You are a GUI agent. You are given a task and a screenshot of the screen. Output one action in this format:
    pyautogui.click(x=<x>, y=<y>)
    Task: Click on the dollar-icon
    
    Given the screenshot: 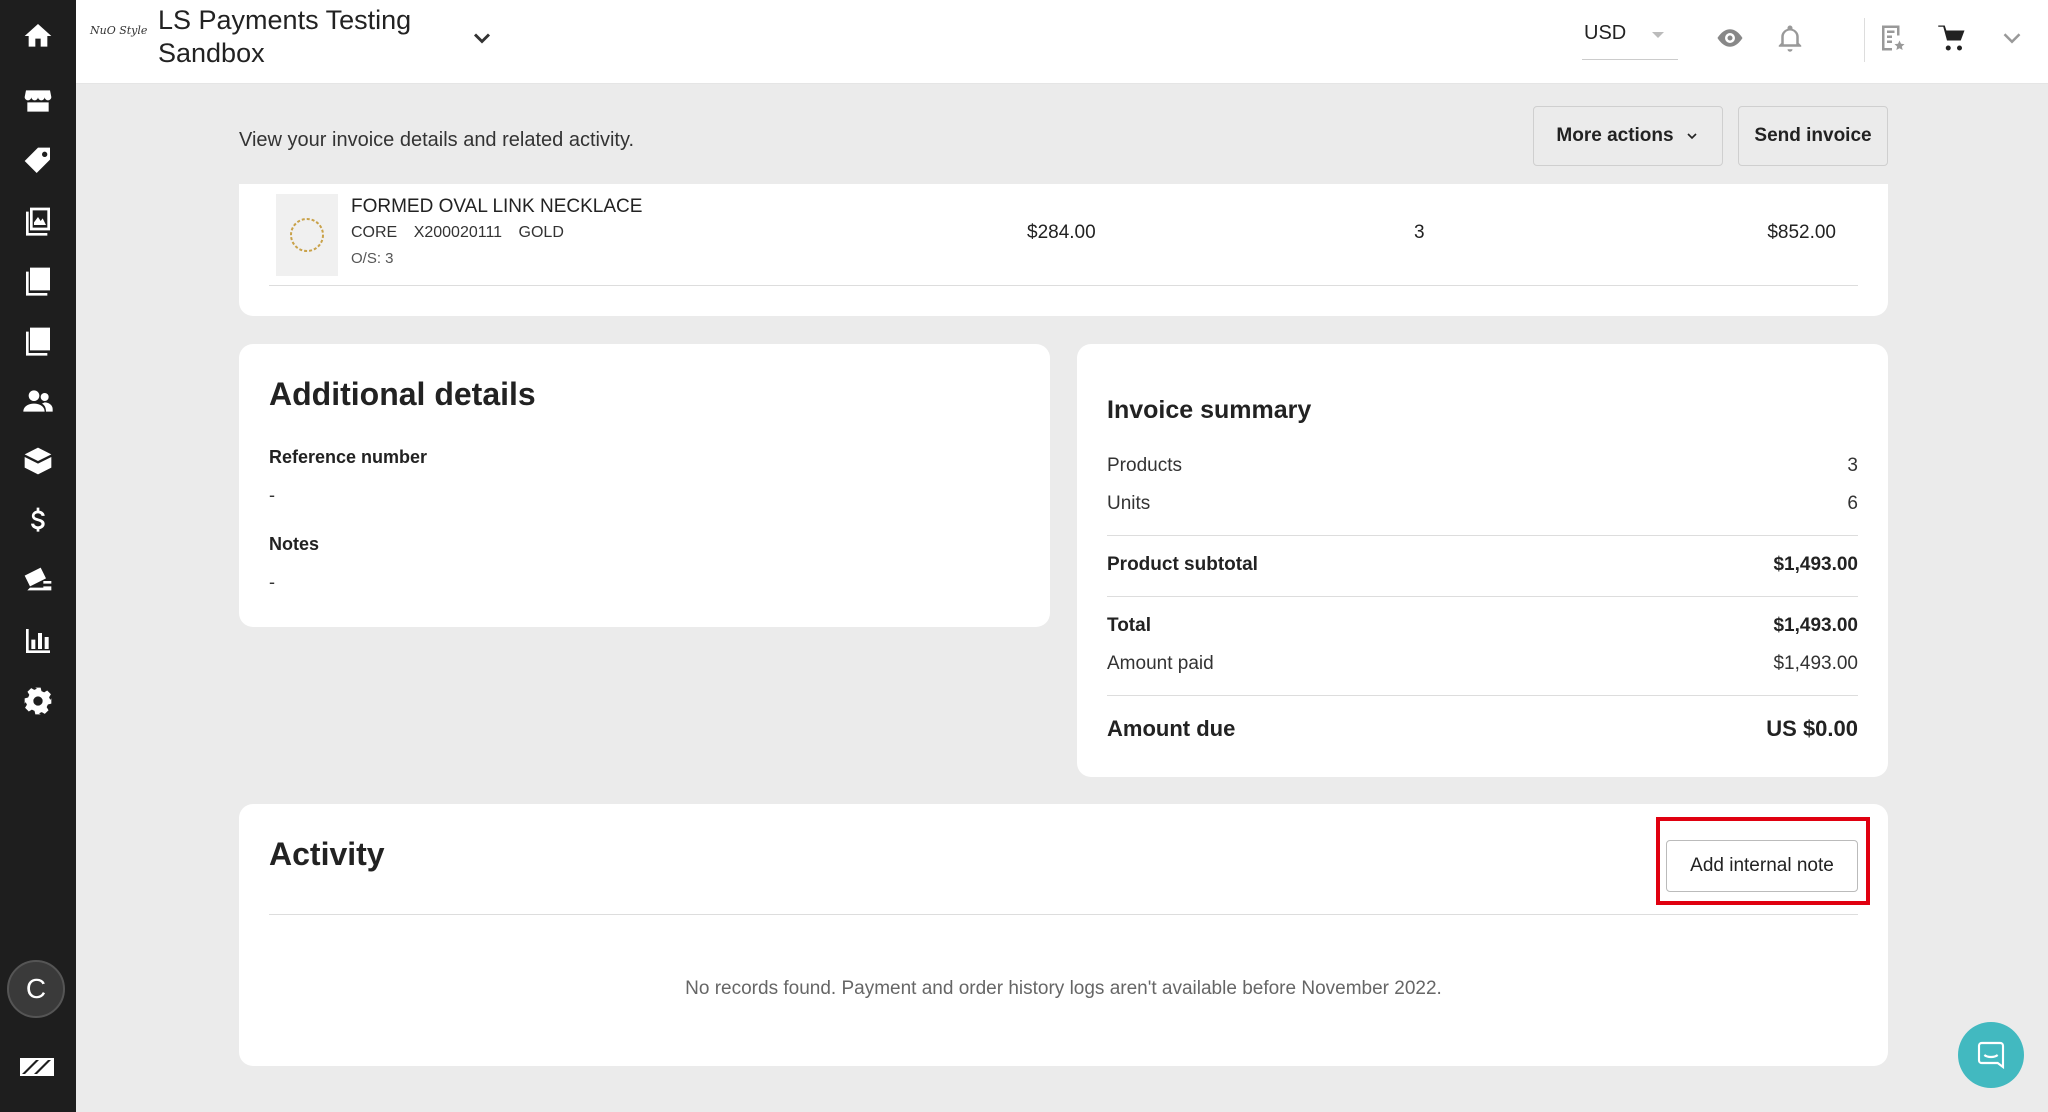 What is the action you would take?
    pyautogui.click(x=38, y=521)
    